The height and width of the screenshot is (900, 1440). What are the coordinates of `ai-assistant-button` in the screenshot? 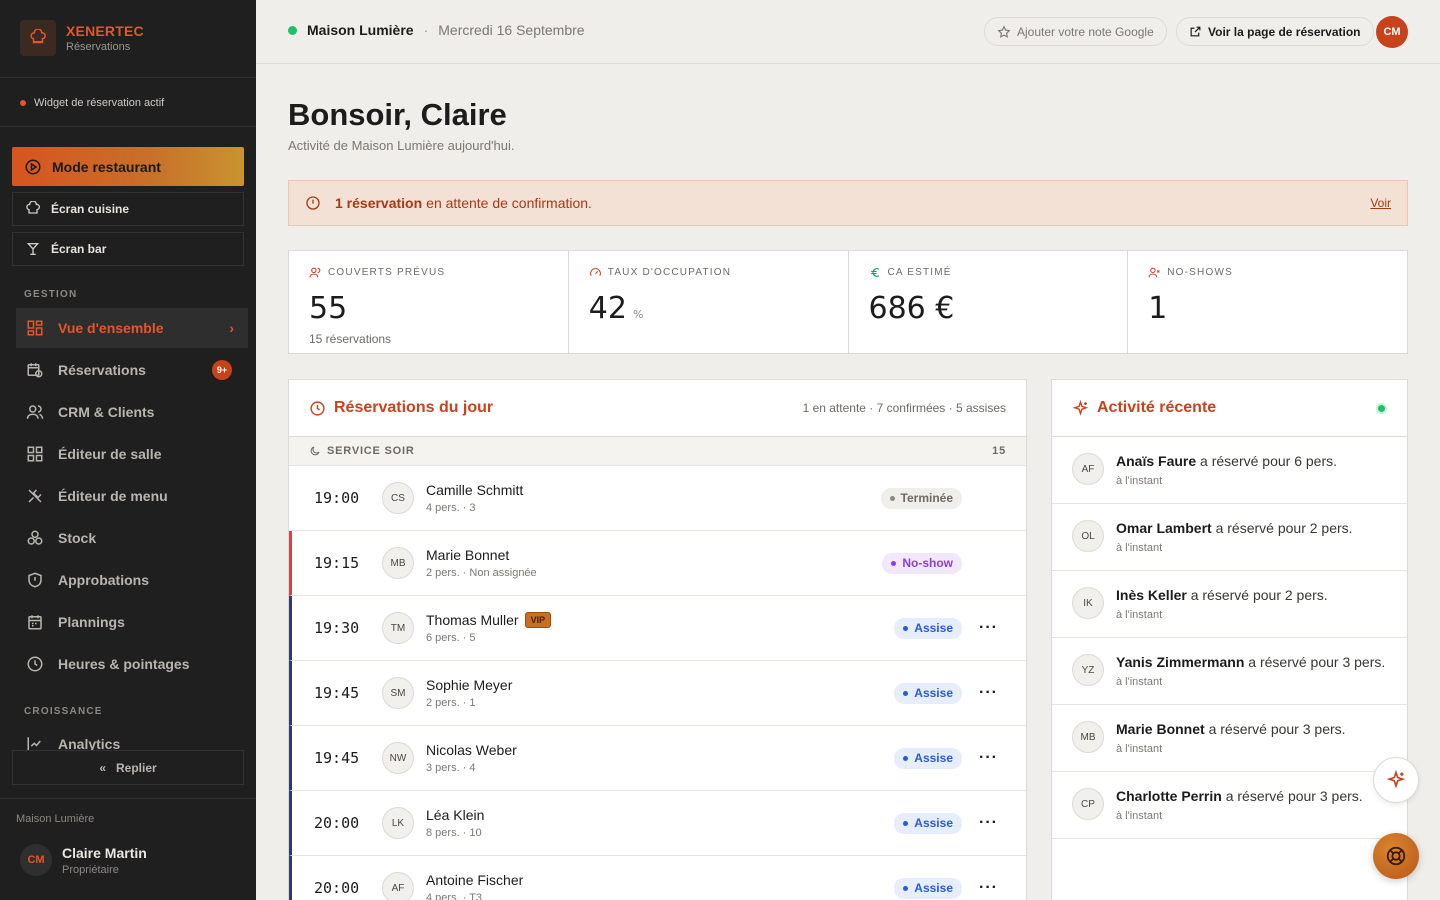 It's located at (1396, 780).